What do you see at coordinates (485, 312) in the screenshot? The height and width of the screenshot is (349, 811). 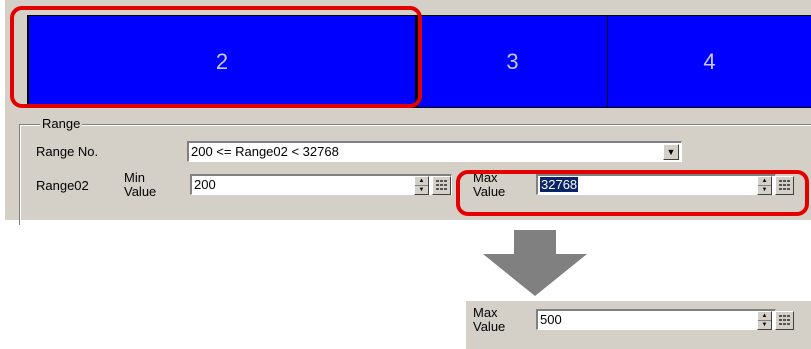 I see `result-max-value-label-line1: Max` at bounding box center [485, 312].